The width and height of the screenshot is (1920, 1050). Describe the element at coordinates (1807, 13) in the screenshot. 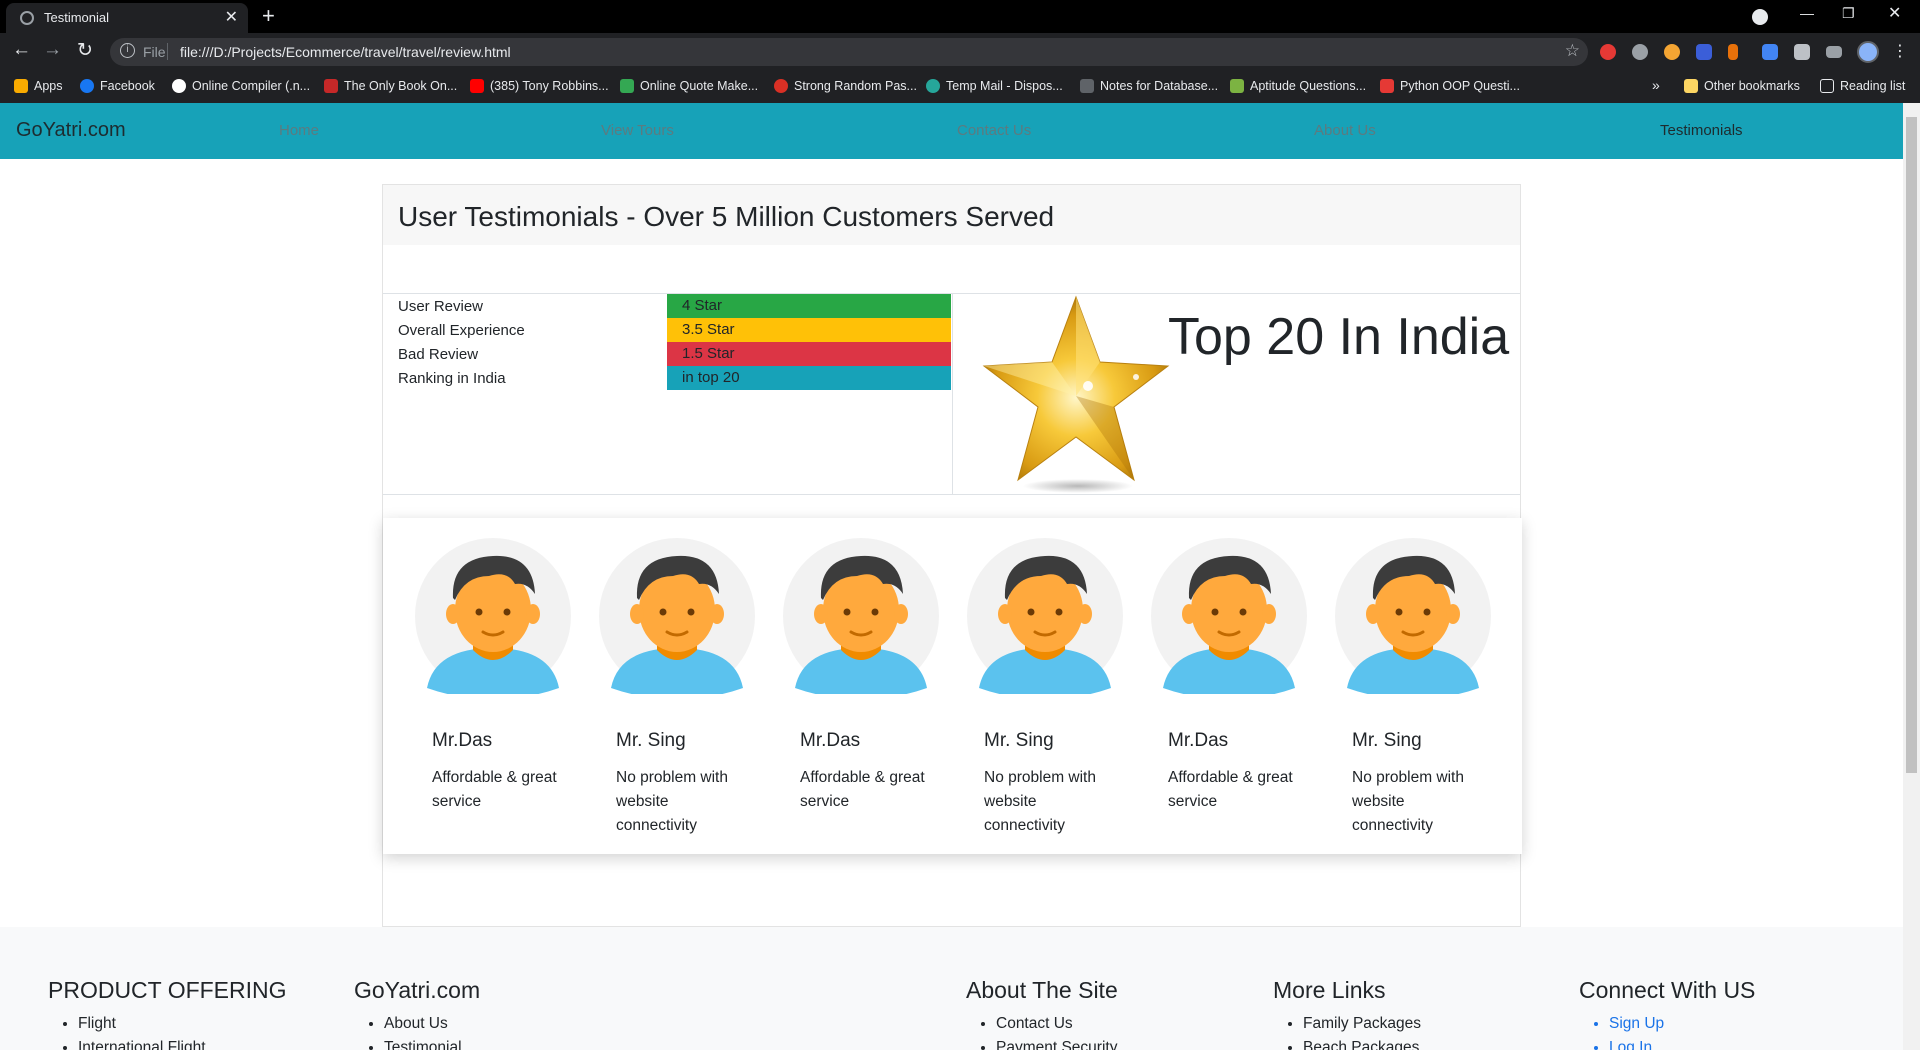

I see `minimize-icon: —` at that location.